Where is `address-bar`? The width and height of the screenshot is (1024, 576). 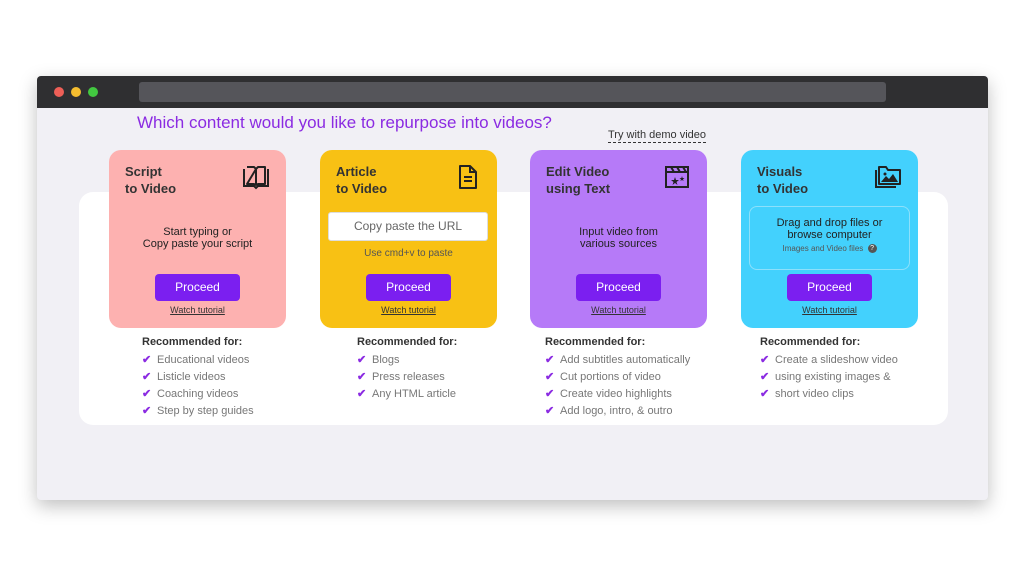
address-bar is located at coordinates (512, 92).